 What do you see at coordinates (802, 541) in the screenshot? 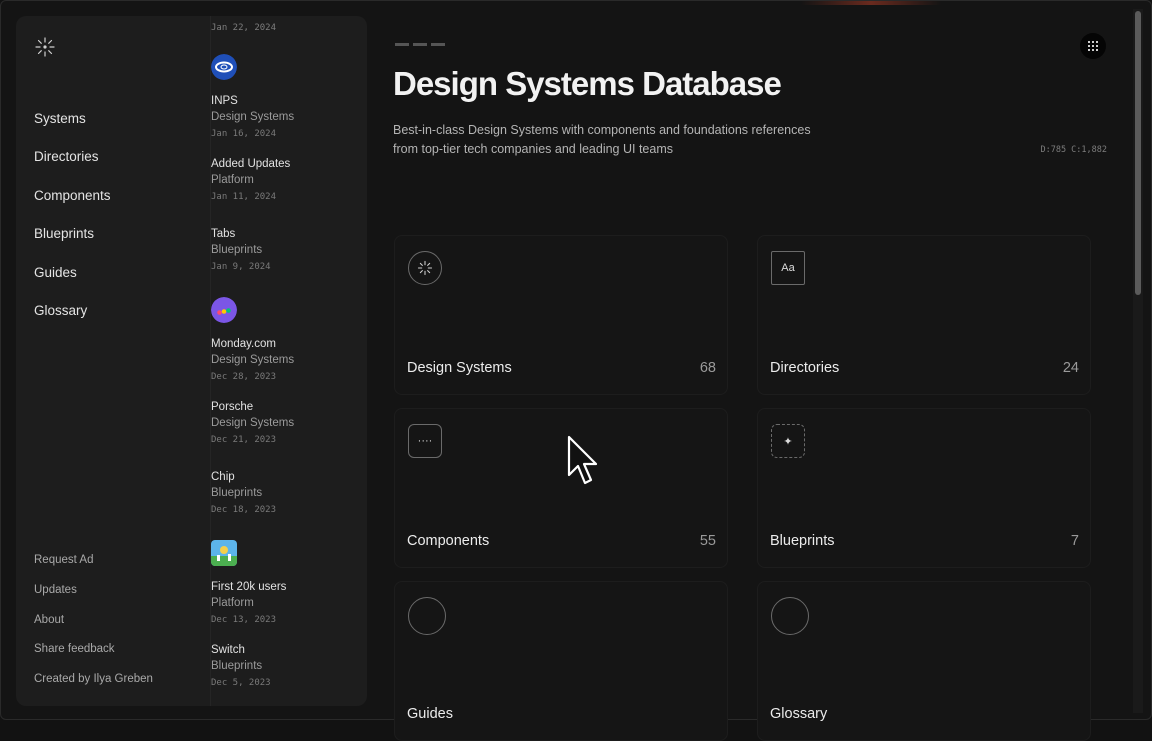
I see `card-label: Blueprints` at bounding box center [802, 541].